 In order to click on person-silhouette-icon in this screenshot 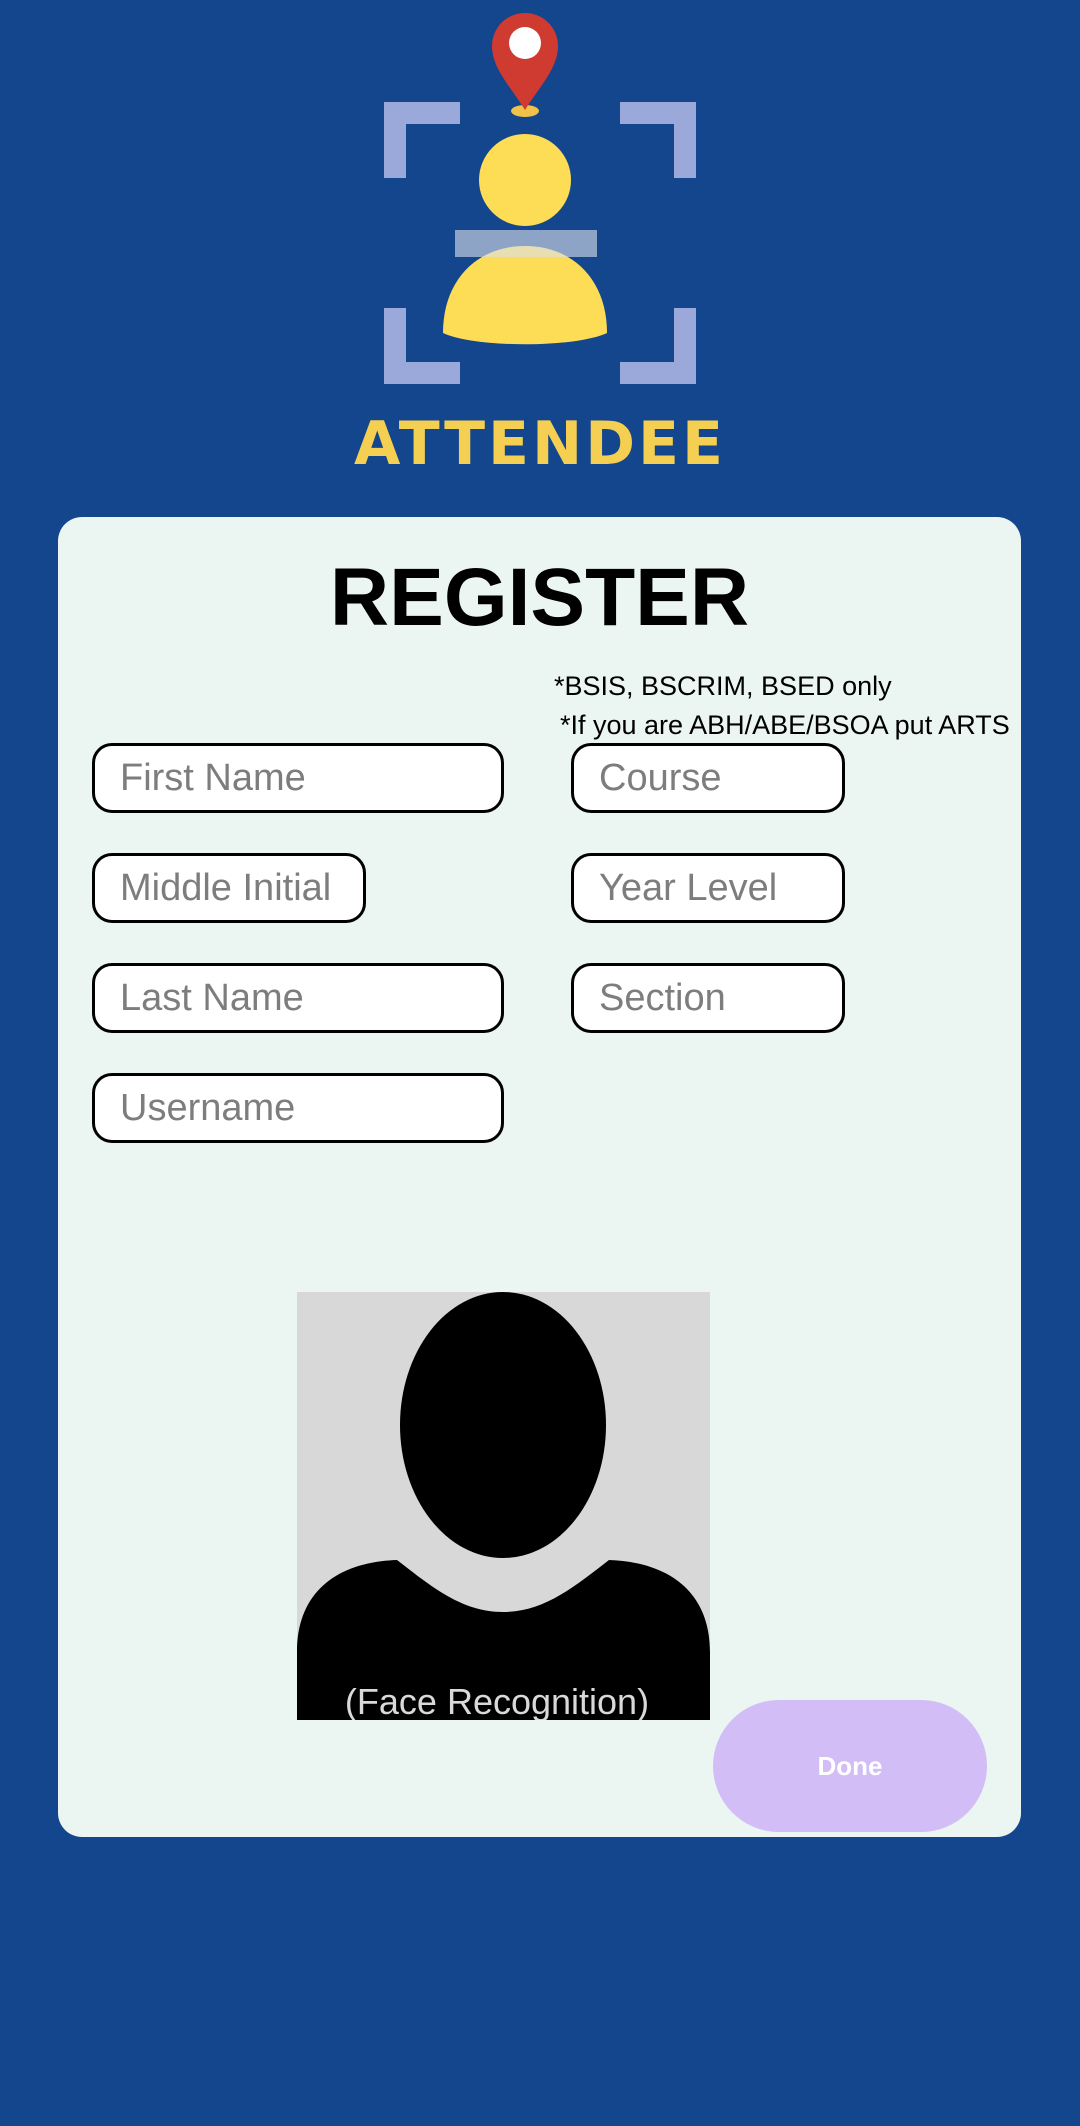, I will do `click(503, 1506)`.